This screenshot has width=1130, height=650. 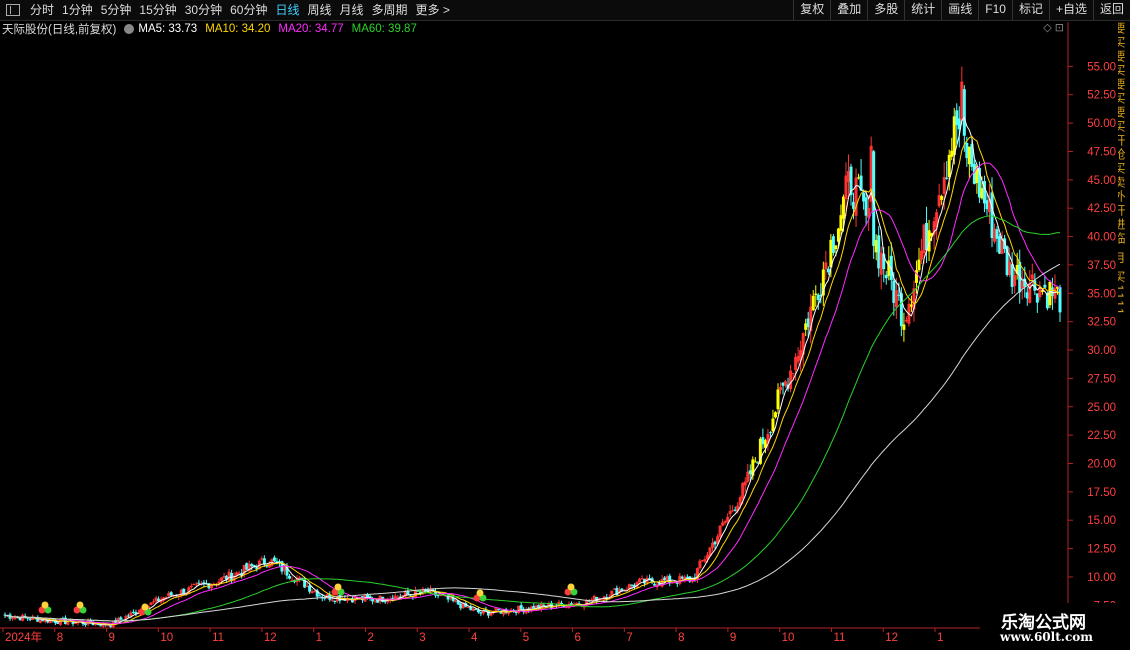 I want to click on signal-marker-1-c, so click(x=80, y=605).